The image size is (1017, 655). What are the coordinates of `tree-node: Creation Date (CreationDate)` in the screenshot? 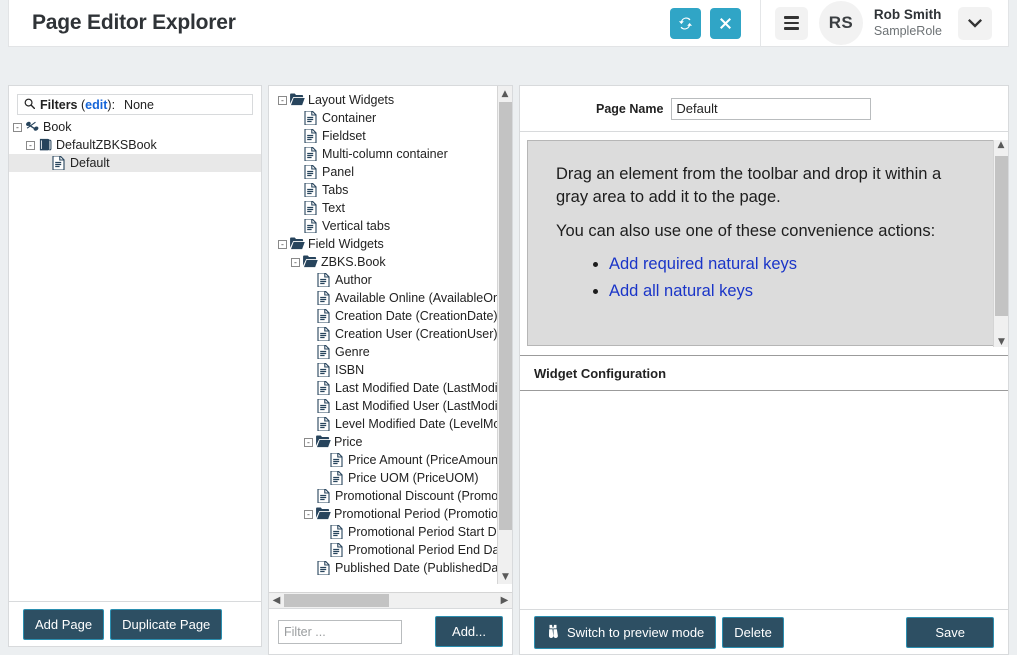 It's located at (393, 316).